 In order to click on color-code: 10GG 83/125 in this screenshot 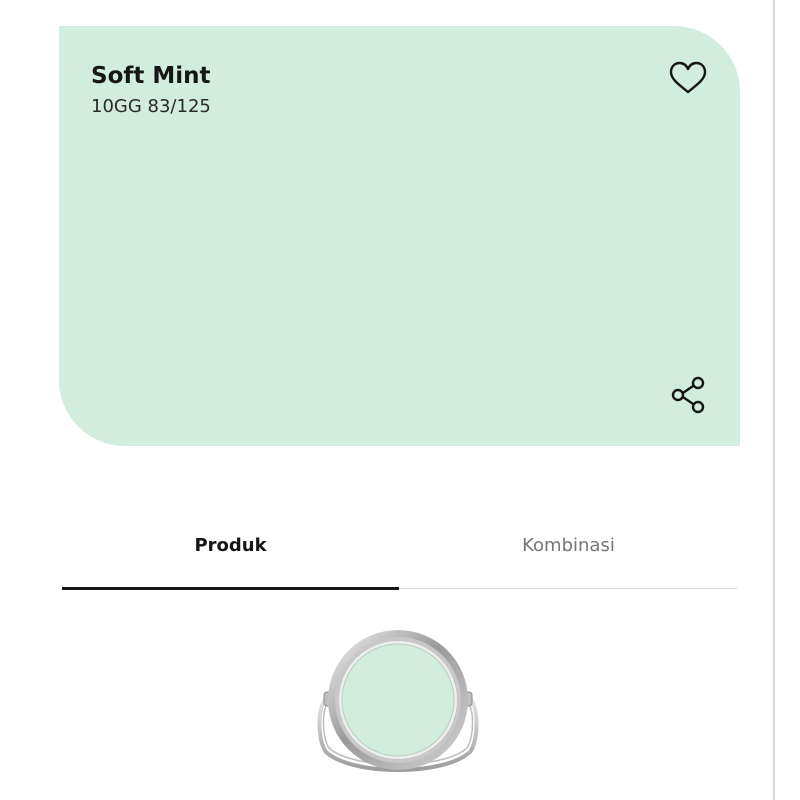, I will do `click(151, 106)`.